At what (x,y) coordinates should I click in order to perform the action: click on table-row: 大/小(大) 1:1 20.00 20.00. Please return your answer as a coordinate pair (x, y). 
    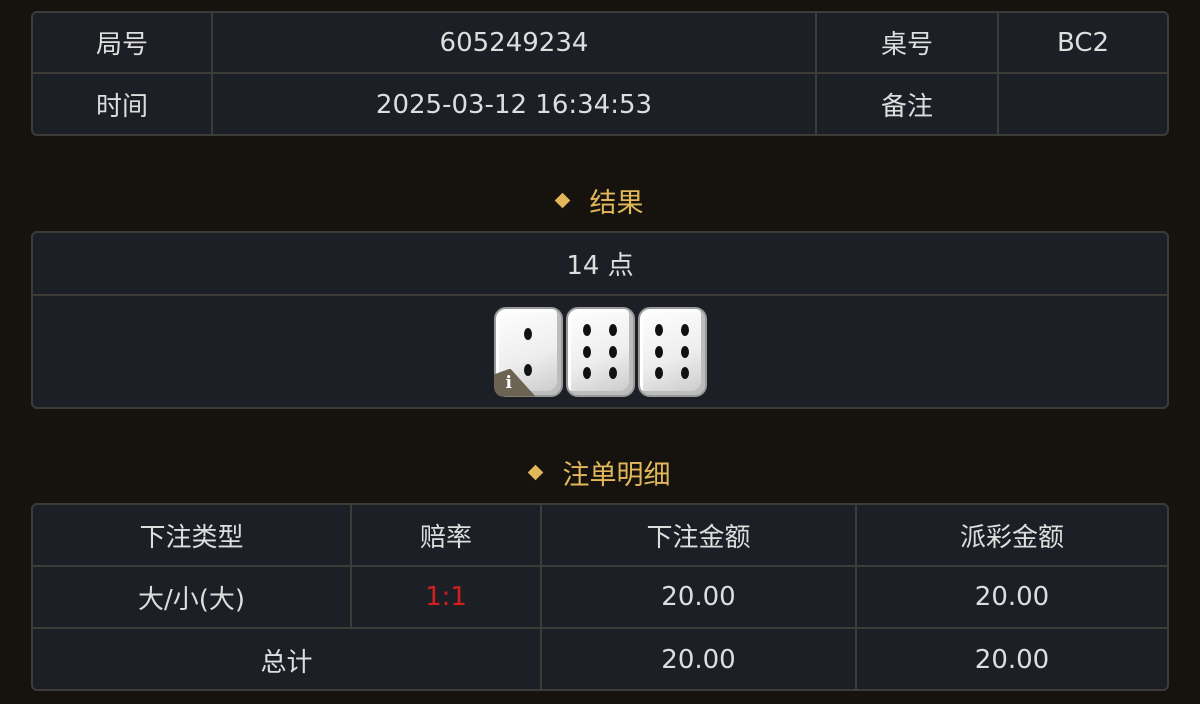
    Looking at the image, I should click on (600, 598).